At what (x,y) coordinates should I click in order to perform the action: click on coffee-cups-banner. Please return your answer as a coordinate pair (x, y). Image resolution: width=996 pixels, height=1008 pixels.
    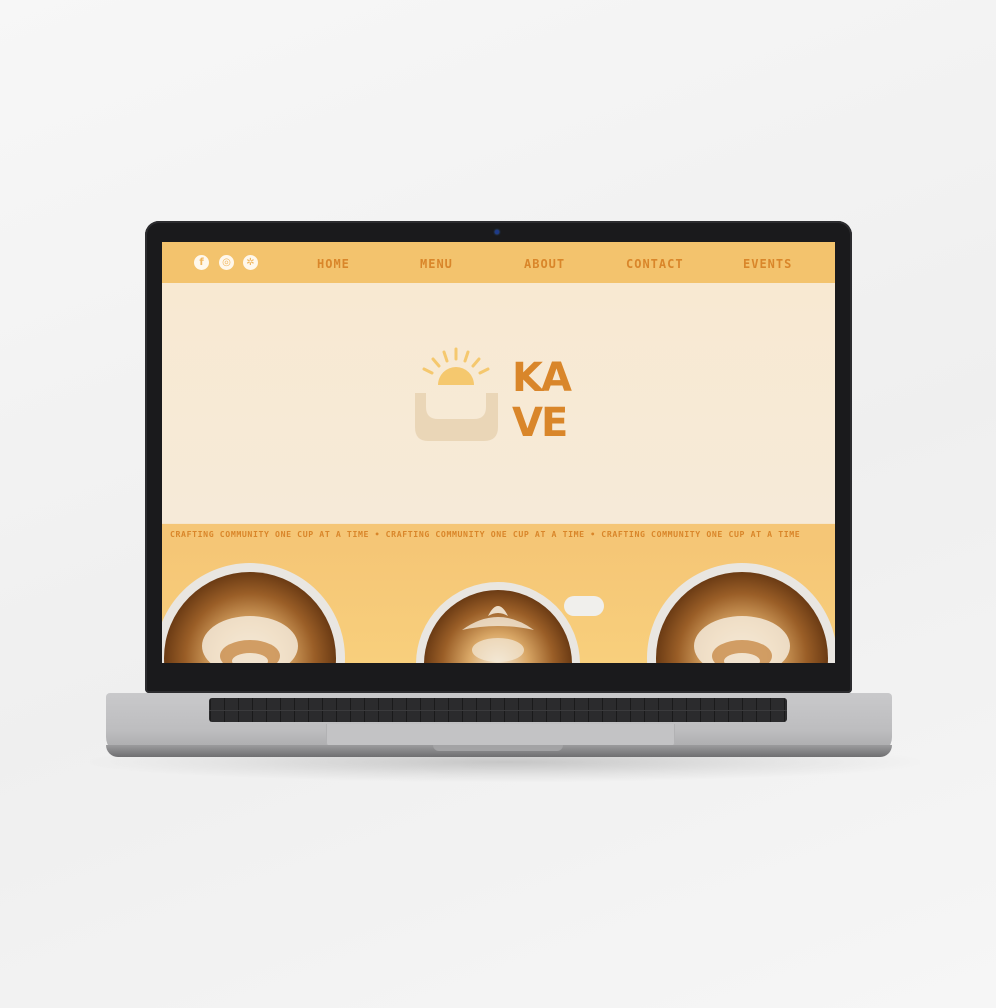
    Looking at the image, I should click on (498, 604).